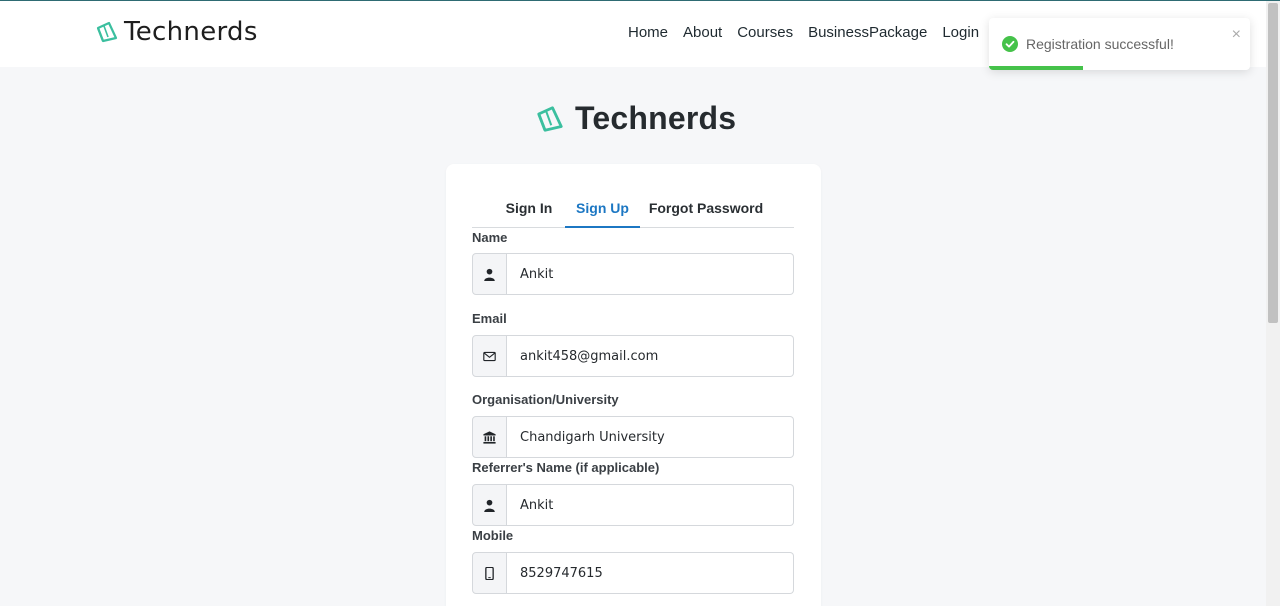  Describe the element at coordinates (702, 32) in the screenshot. I see `nav-about: About` at that location.